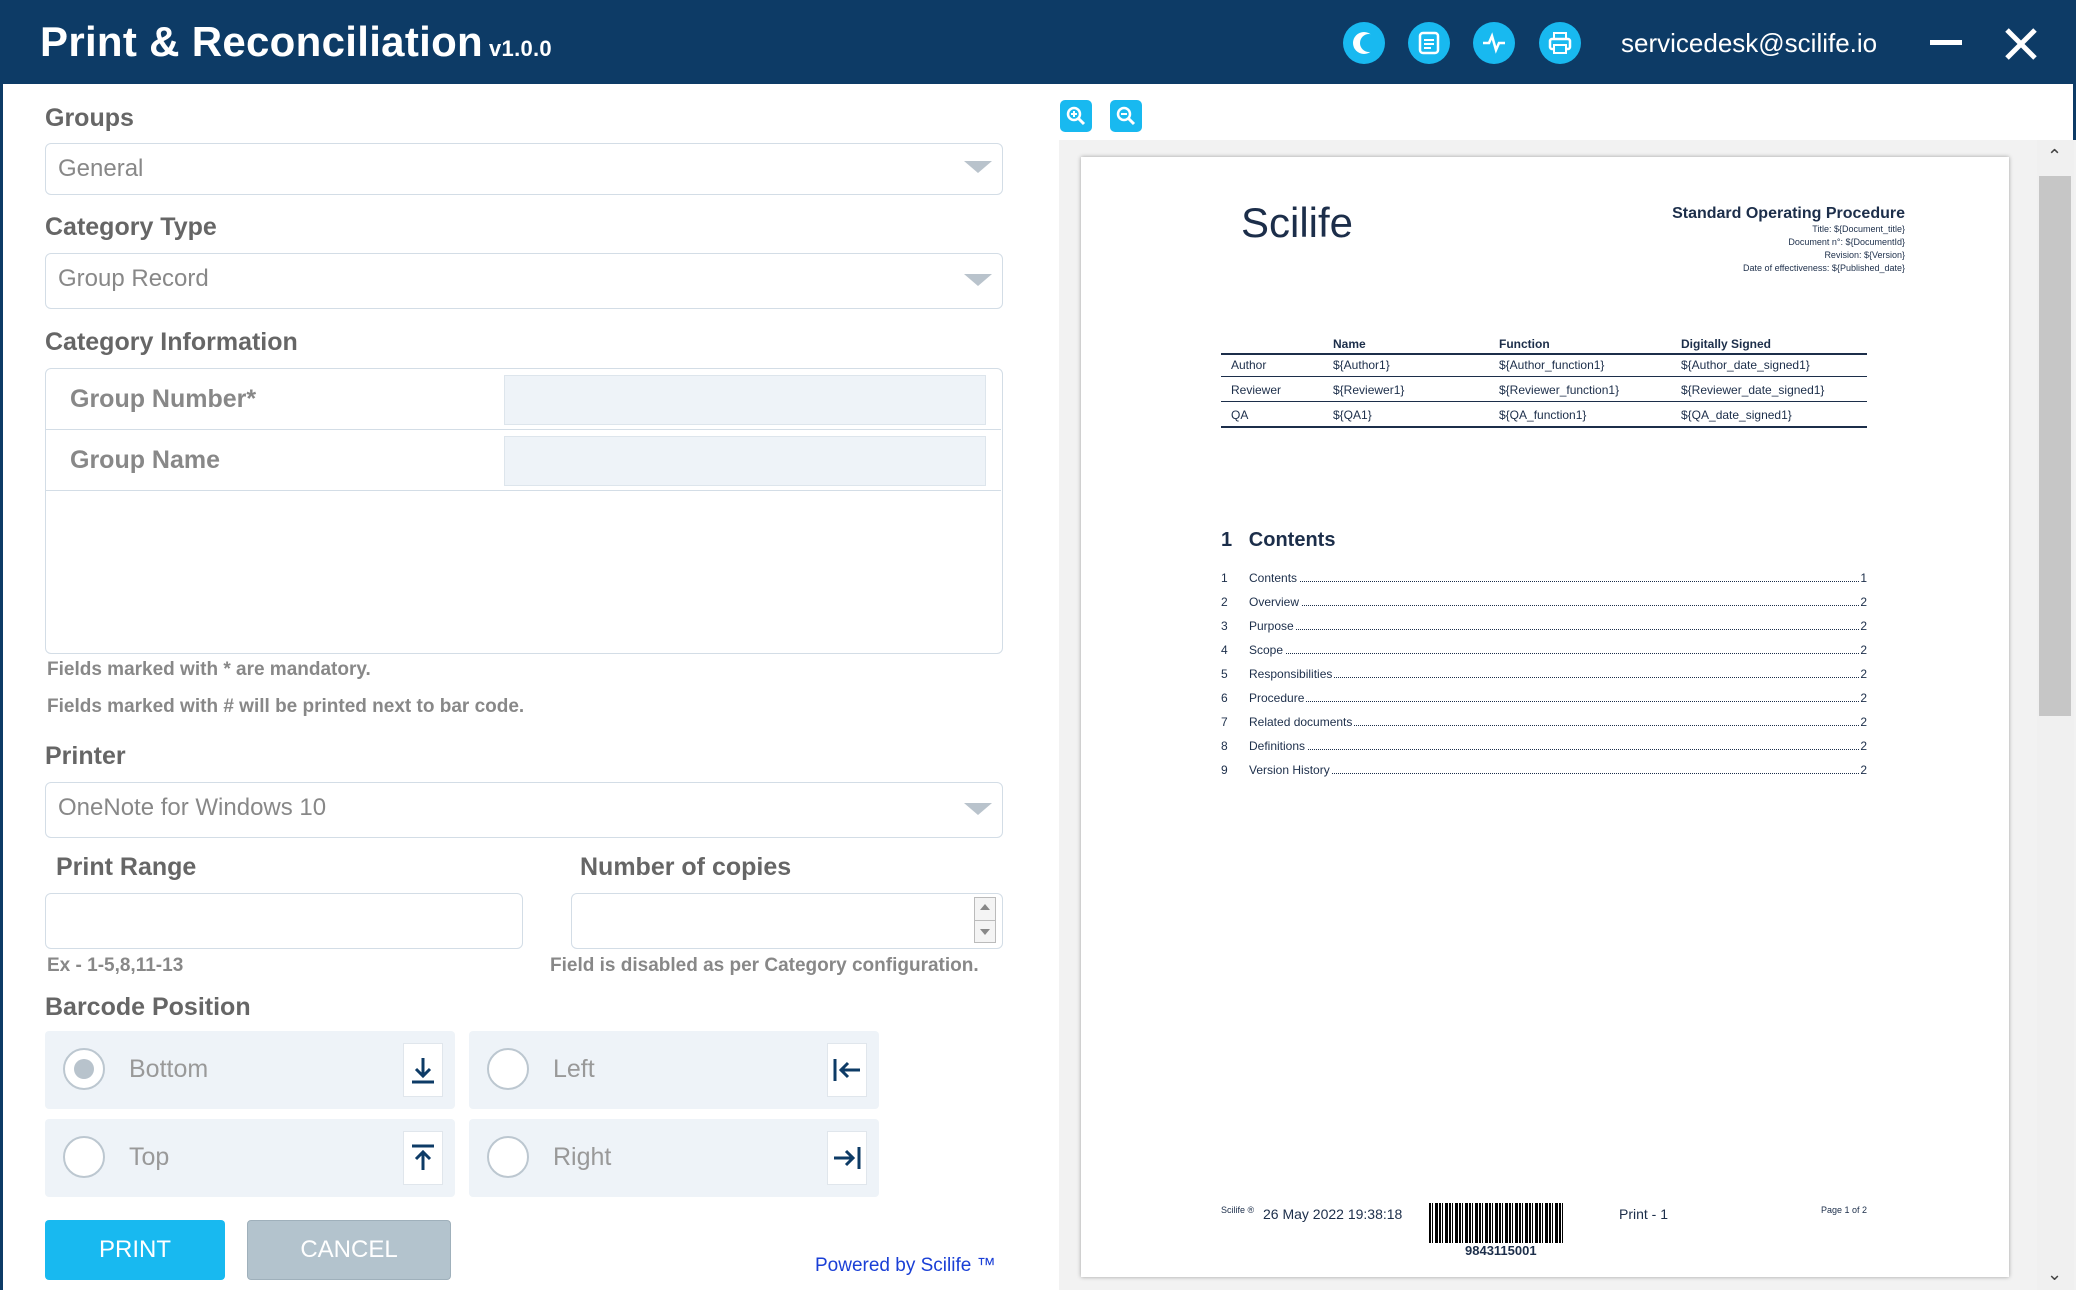 The width and height of the screenshot is (2076, 1290). Describe the element at coordinates (1544, 773) in the screenshot. I see `toc-row: 9 Version History 2` at that location.